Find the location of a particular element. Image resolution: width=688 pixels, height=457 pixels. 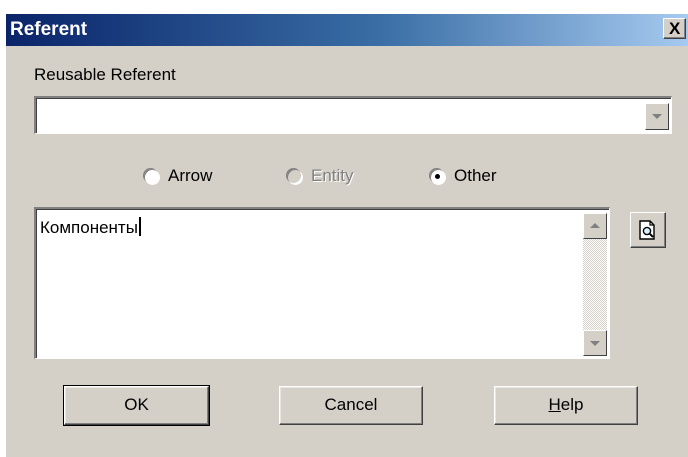

referent-text: Компоненты is located at coordinates (89, 227).